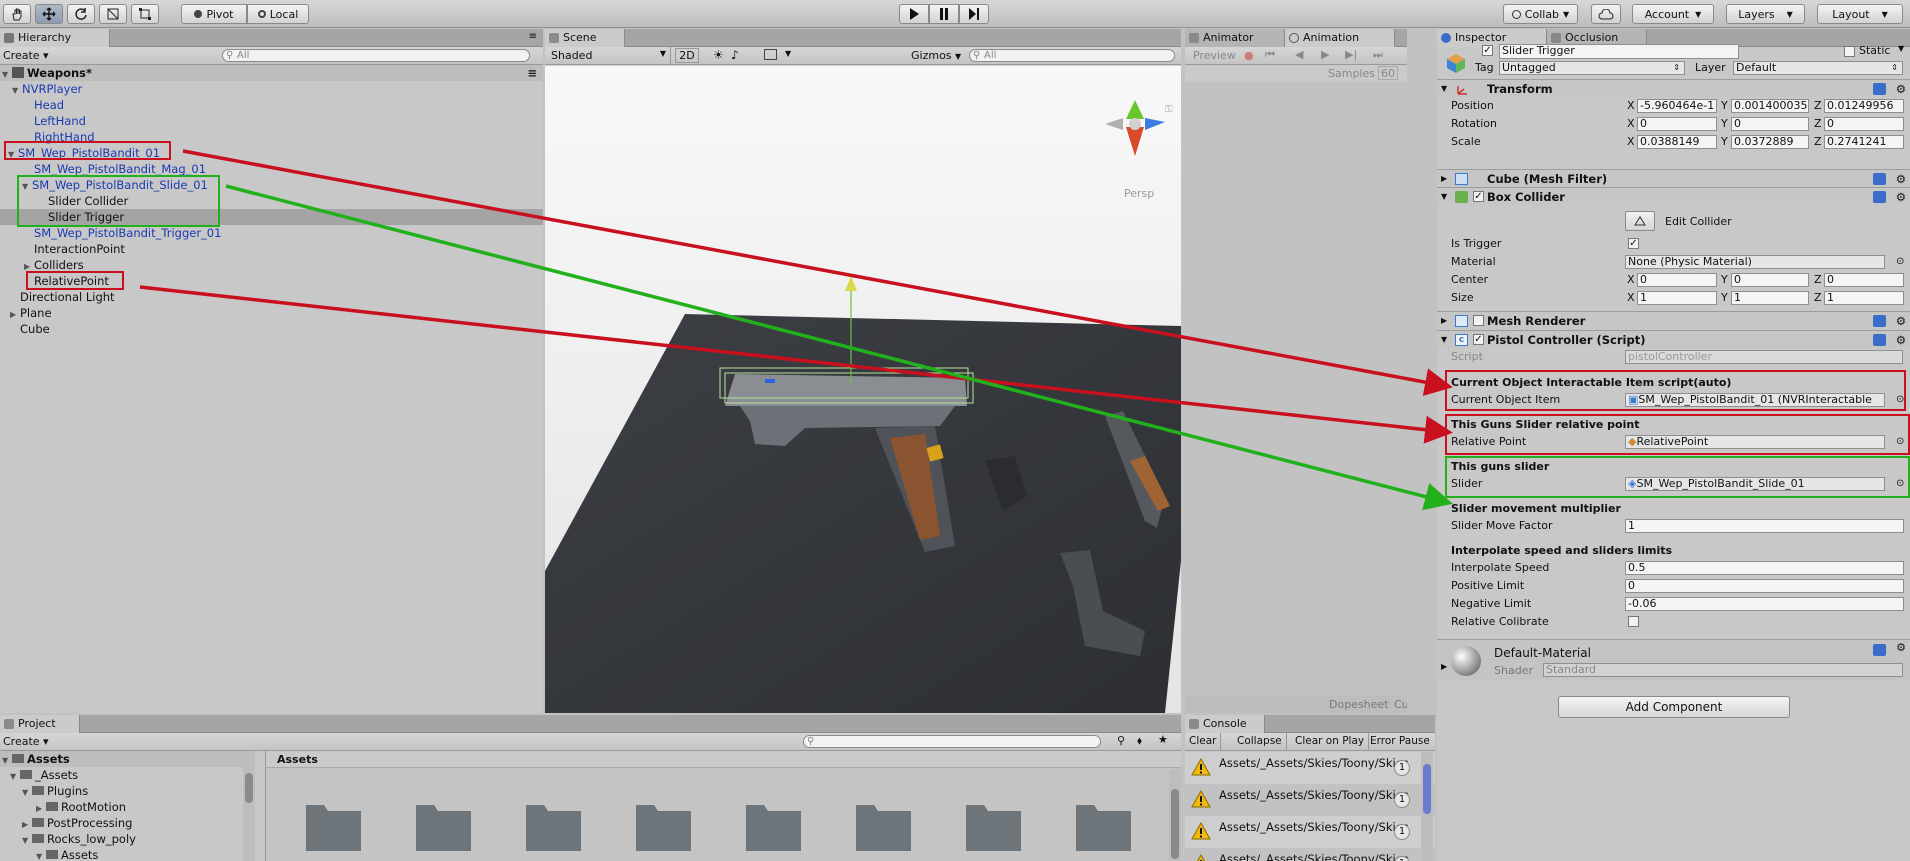 Image resolution: width=1910 pixels, height=861 pixels. What do you see at coordinates (26, 741) in the screenshot?
I see `project-create-dropdown: Create ▾` at bounding box center [26, 741].